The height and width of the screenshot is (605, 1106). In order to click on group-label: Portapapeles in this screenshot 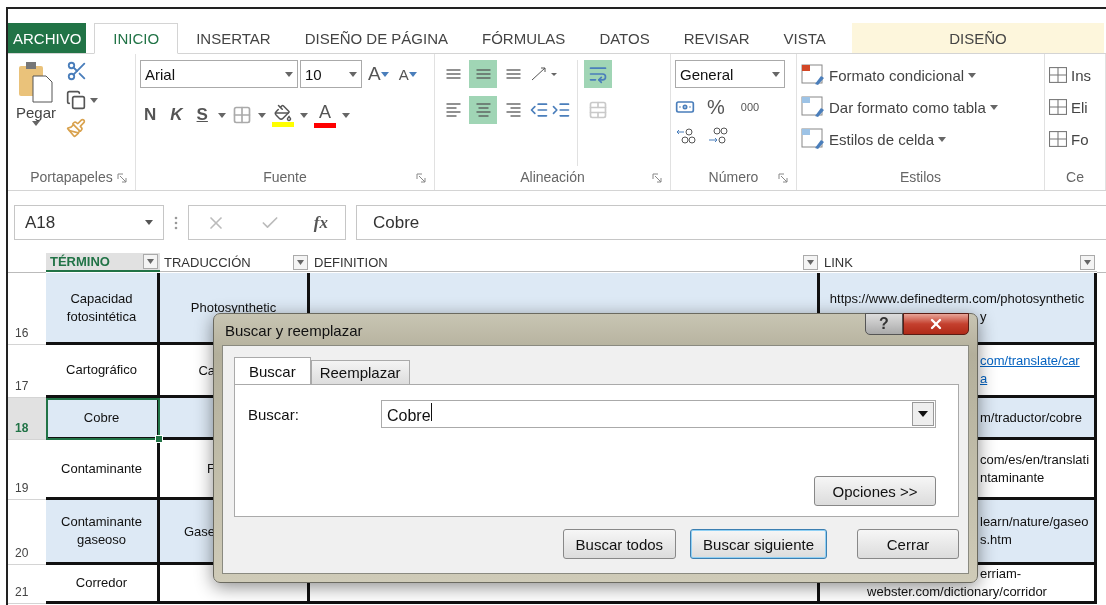, I will do `click(71, 177)`.